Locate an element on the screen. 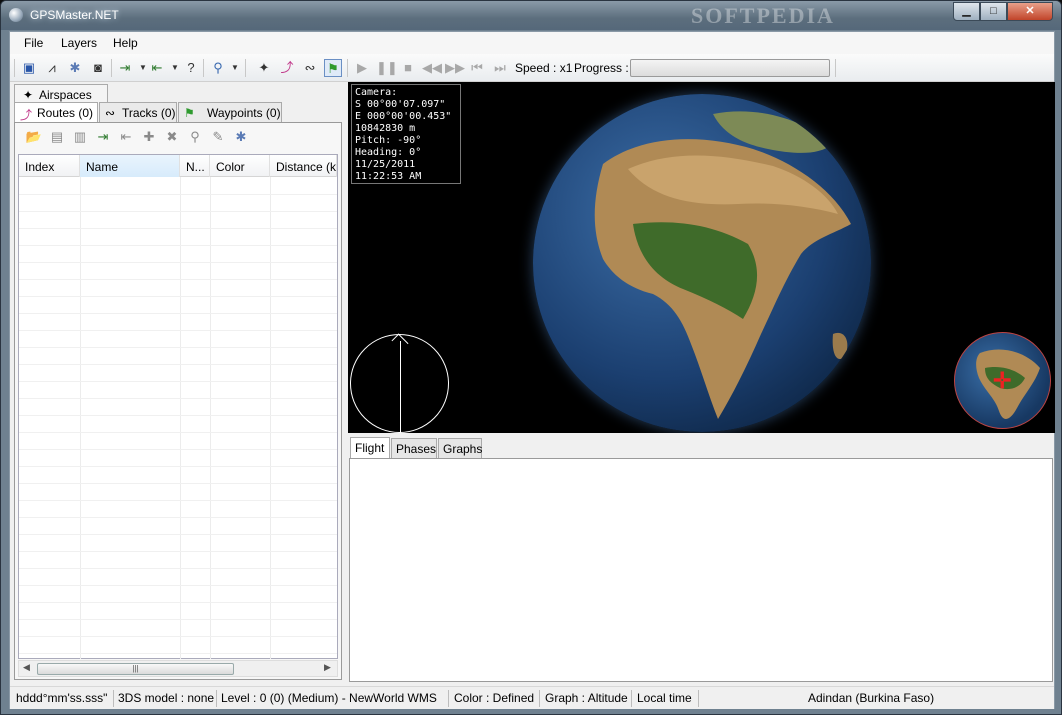 This screenshot has height=715, width=1062. device-help-icon: ? is located at coordinates (191, 68).